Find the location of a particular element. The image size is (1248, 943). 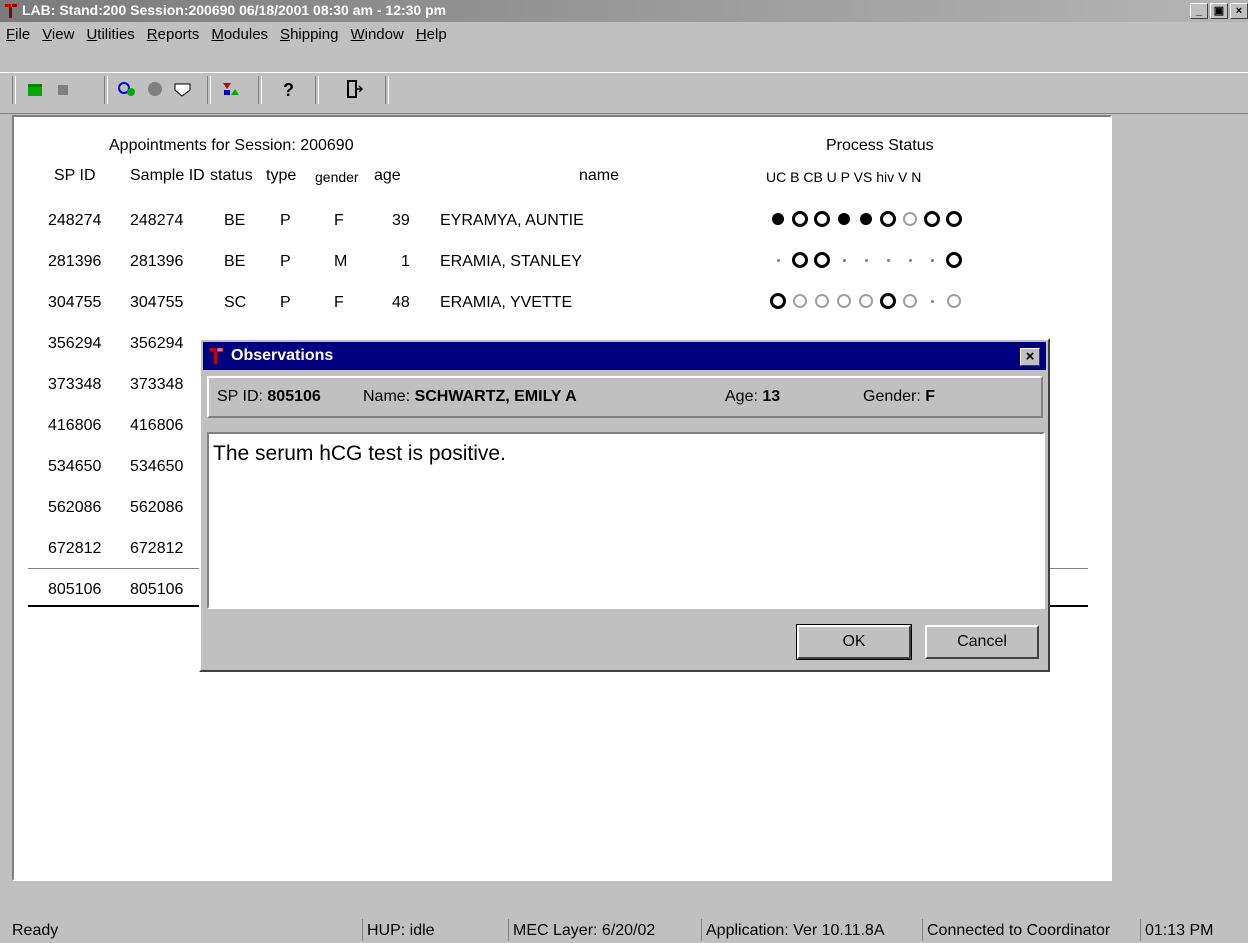

sample-id-cell: 562086 is located at coordinates (157, 507).